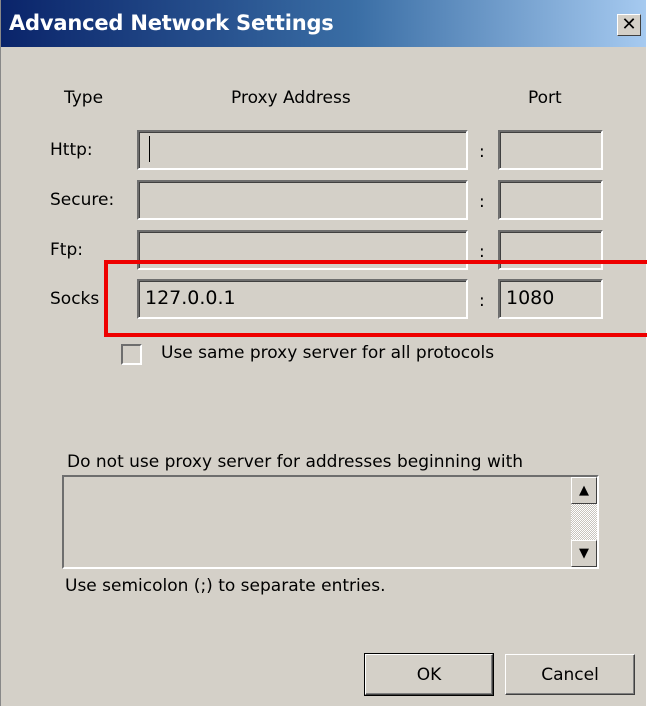 This screenshot has height=706, width=647. I want to click on title-bar: Advanced Network Settings ✕, so click(323, 23).